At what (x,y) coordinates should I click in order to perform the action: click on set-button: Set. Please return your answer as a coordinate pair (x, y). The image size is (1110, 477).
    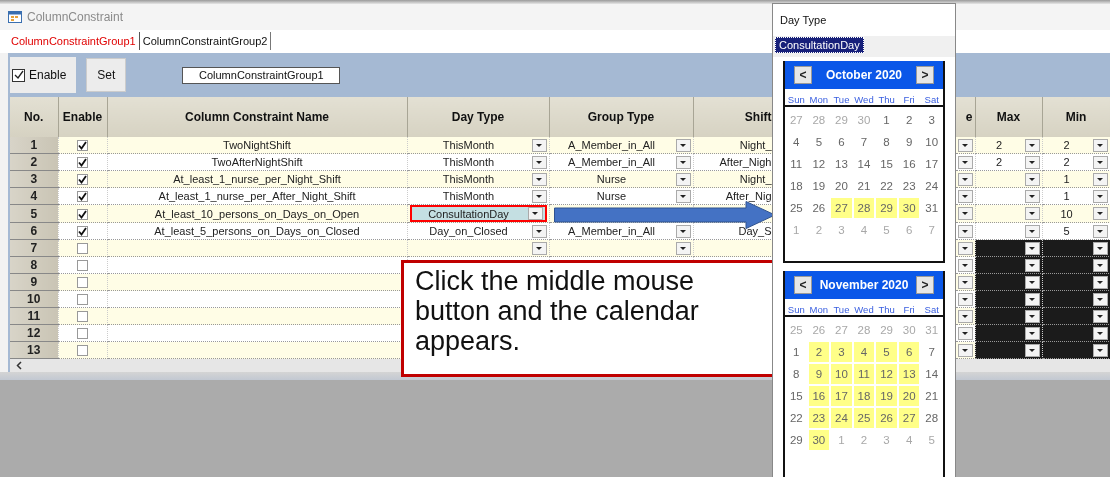
    Looking at the image, I should click on (106, 75).